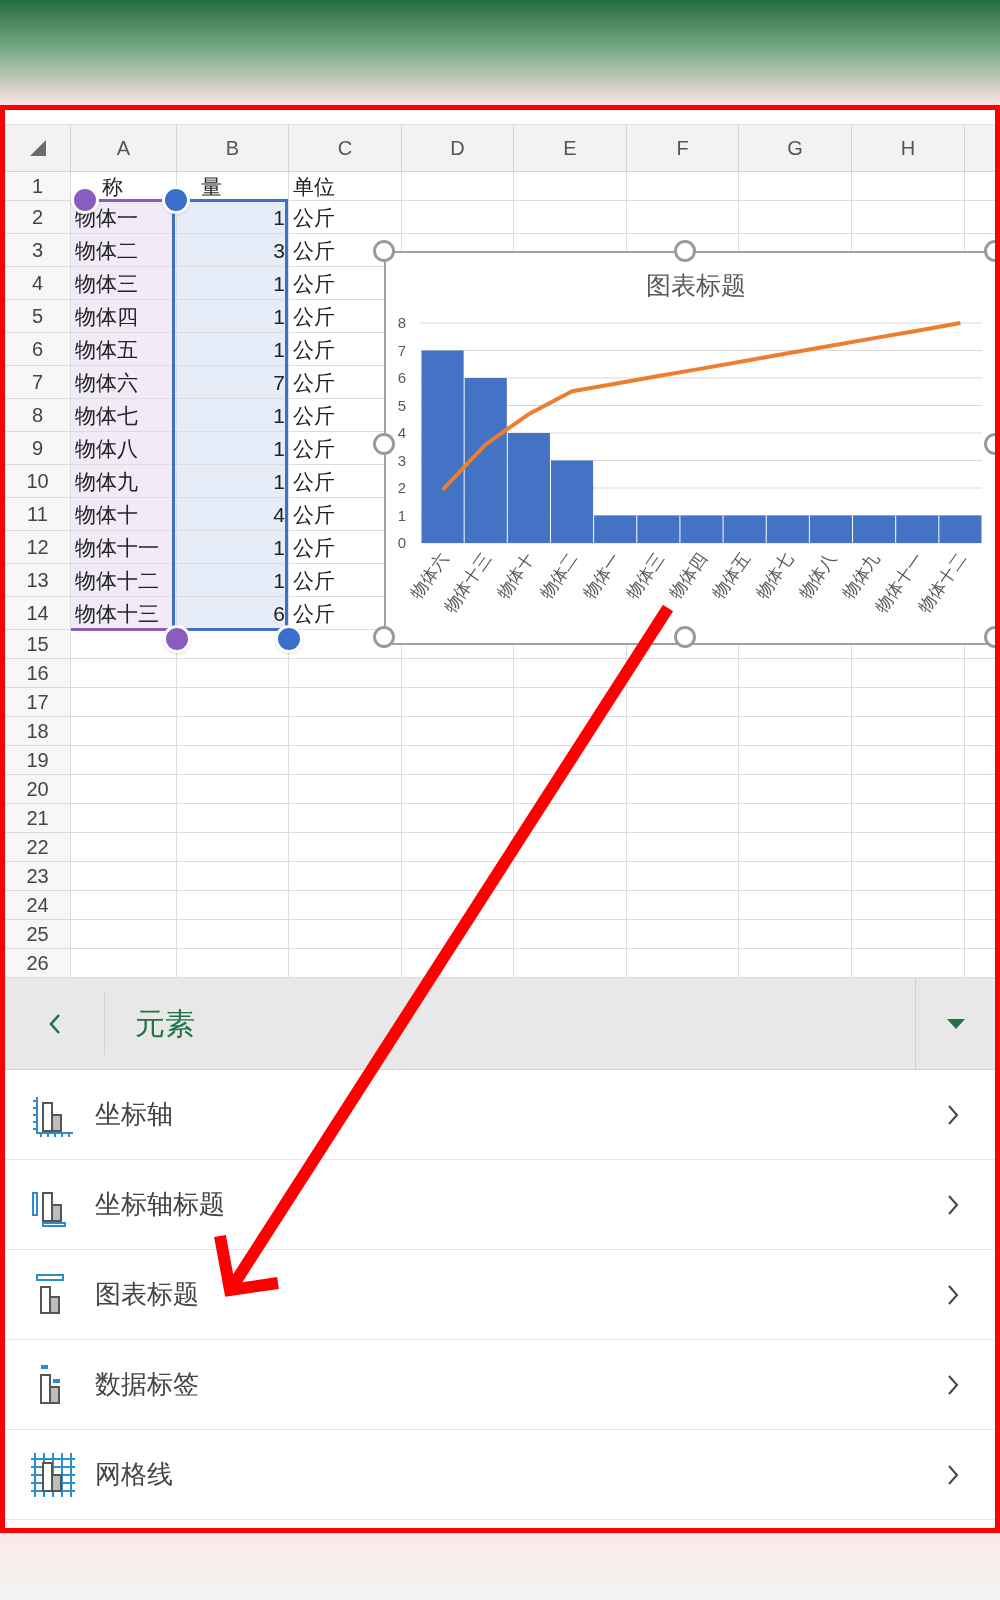 Image resolution: width=1000 pixels, height=1600 pixels. Describe the element at coordinates (53, 1474) in the screenshot. I see `grid-chart-icon` at that location.